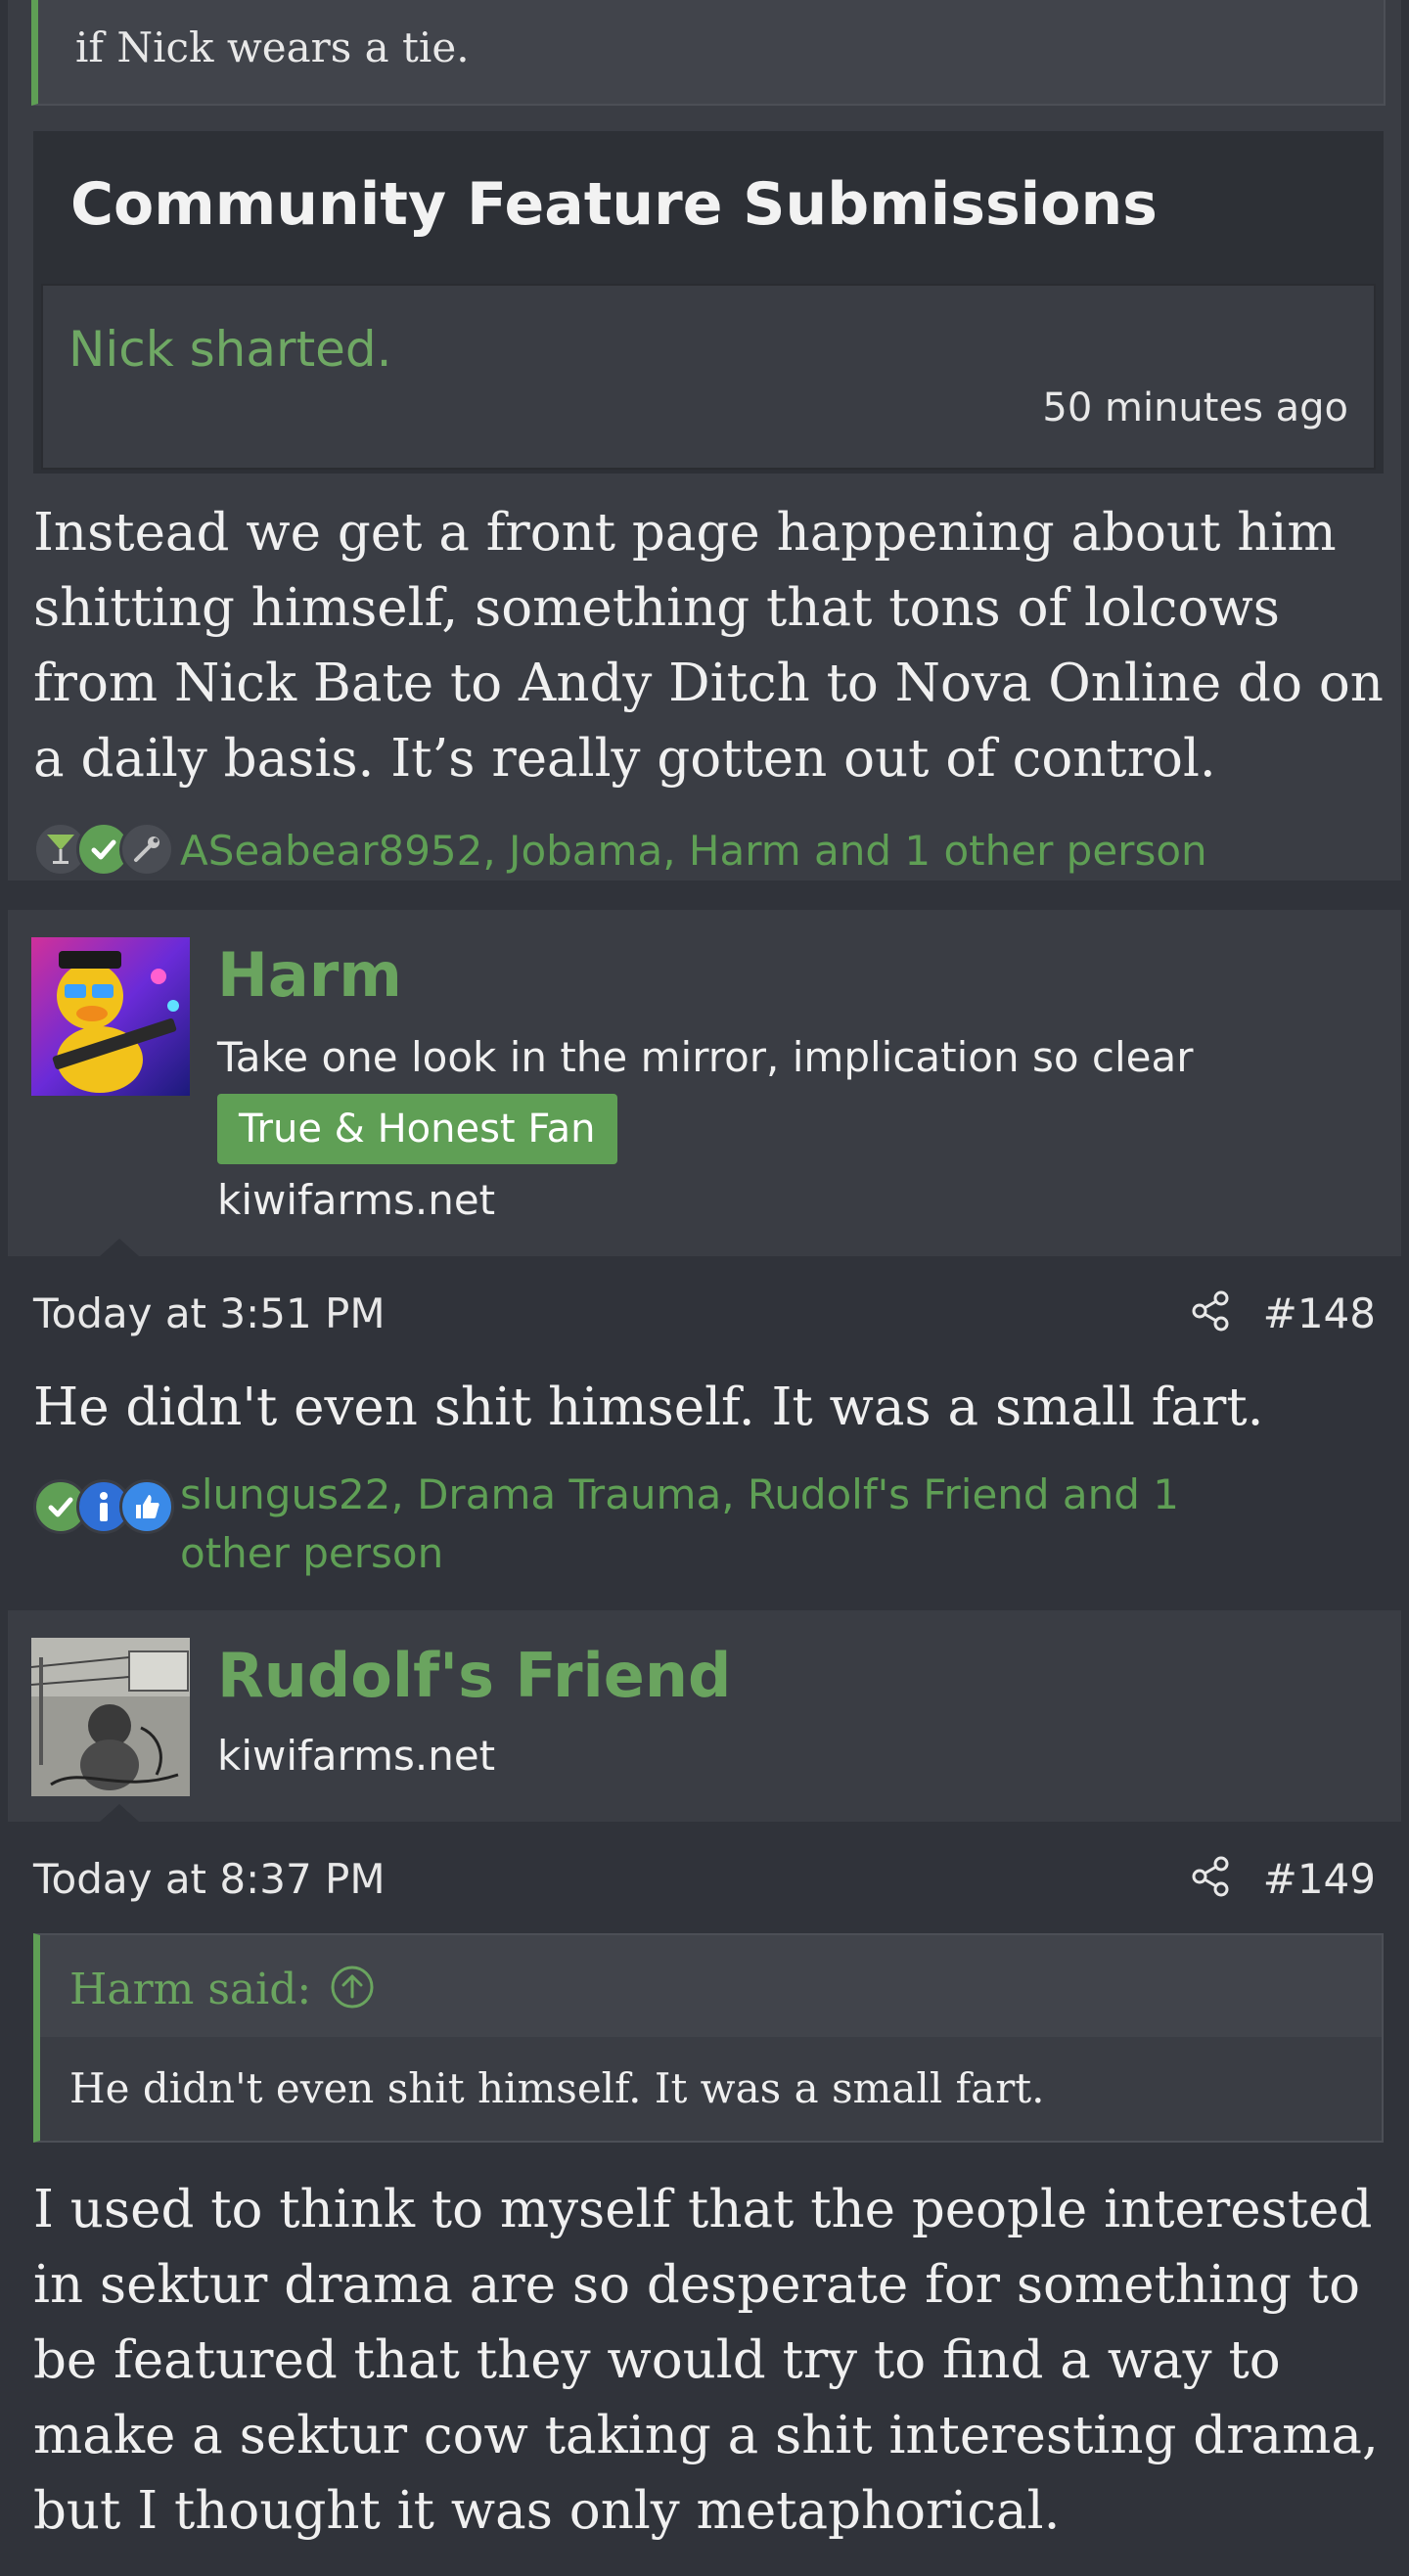 The height and width of the screenshot is (2576, 1409). Describe the element at coordinates (352, 1987) in the screenshot. I see `arrow-up-circle-icon` at that location.